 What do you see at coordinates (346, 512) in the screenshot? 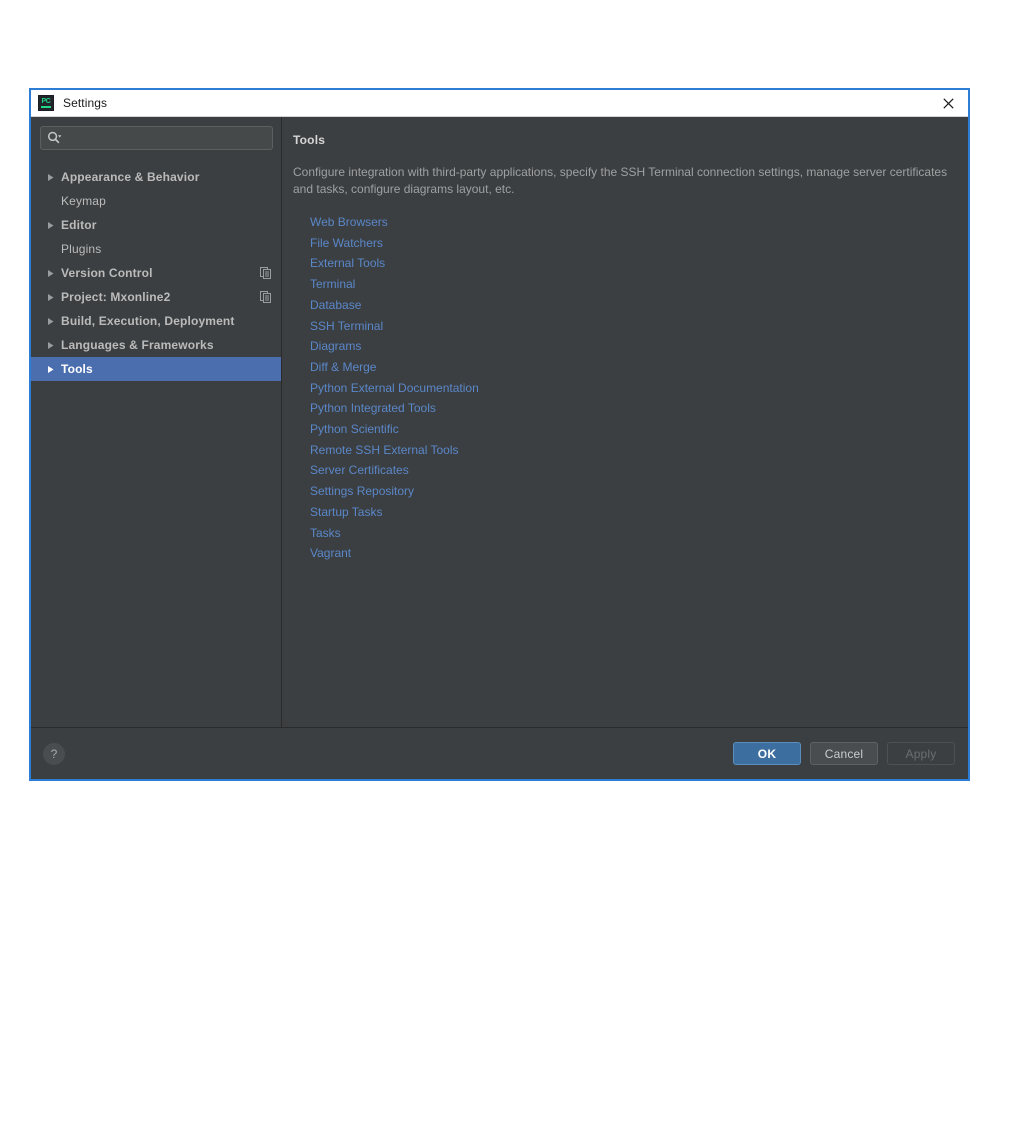
I see `tool-link-startup-tasks: Startup Tasks` at bounding box center [346, 512].